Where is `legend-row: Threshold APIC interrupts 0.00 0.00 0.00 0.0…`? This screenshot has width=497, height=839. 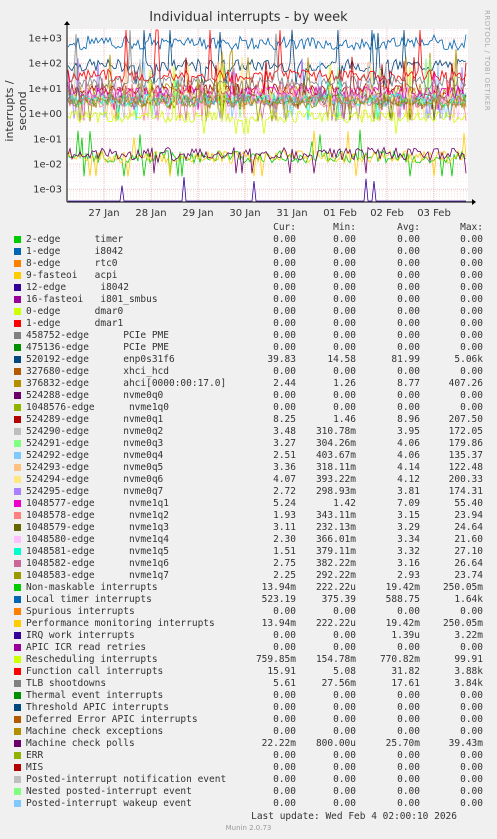
legend-row: Threshold APIC interrupts 0.00 0.00 0.00 0.0… is located at coordinates (248, 708).